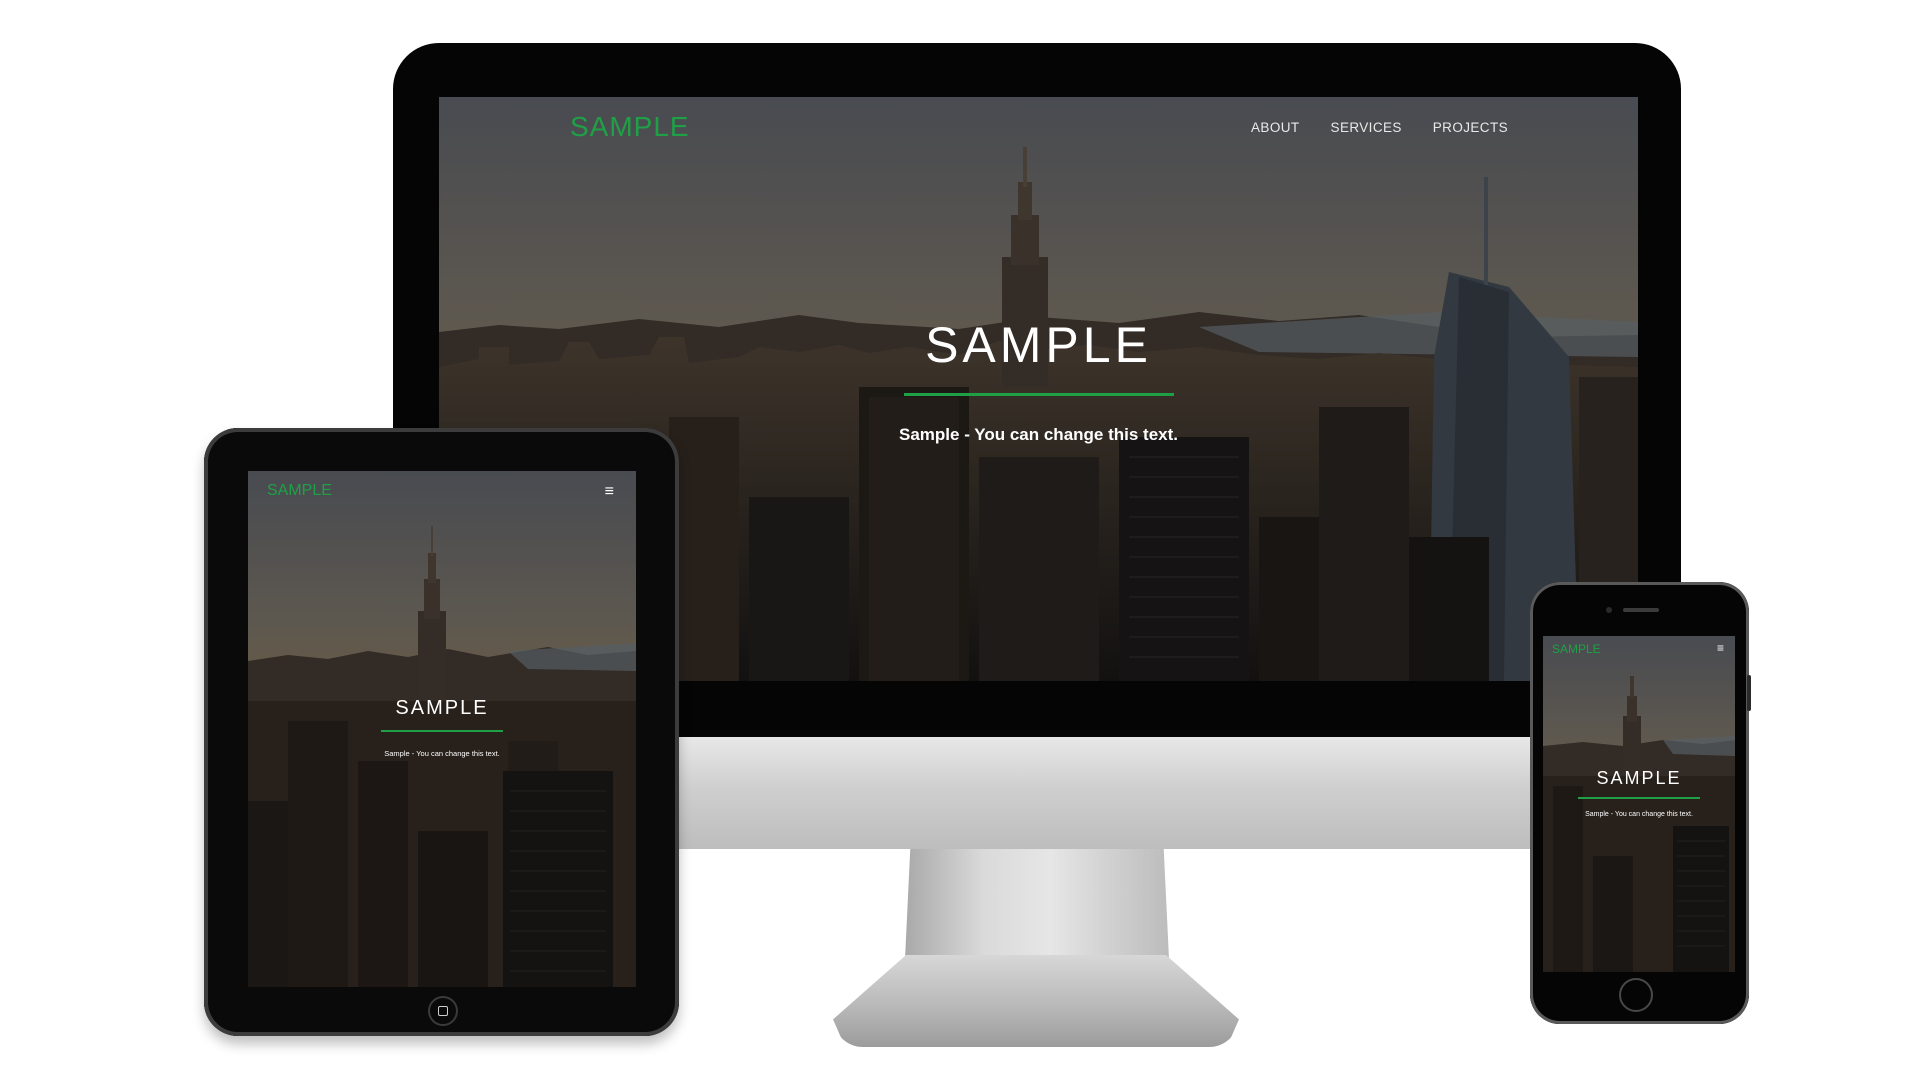  What do you see at coordinates (1636, 995) in the screenshot?
I see `phone-home-button` at bounding box center [1636, 995].